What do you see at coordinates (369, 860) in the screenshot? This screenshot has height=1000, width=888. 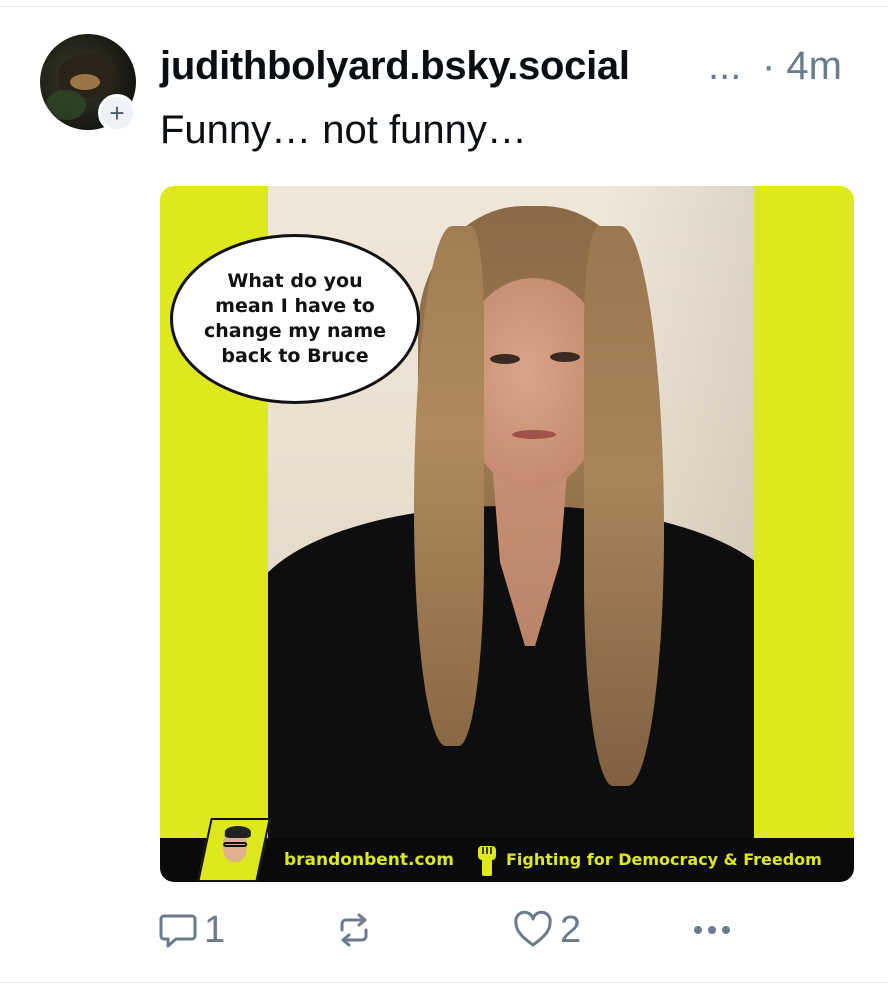 I see `footer-site: brandonbent.com` at bounding box center [369, 860].